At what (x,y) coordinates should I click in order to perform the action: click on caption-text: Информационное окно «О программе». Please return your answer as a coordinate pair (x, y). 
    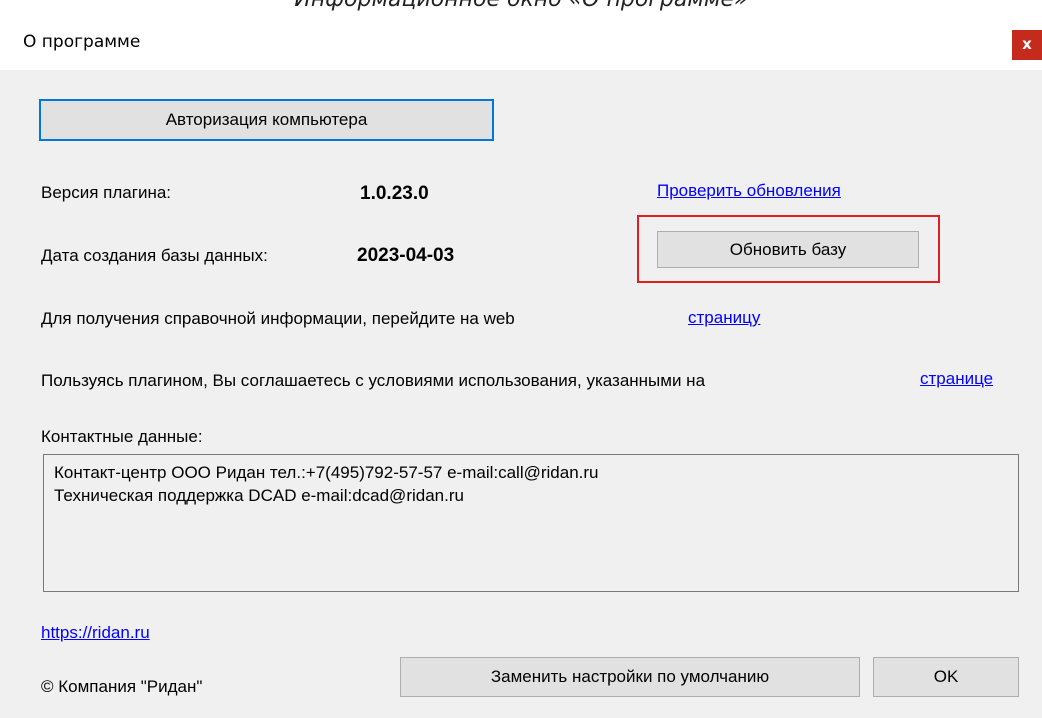
    Looking at the image, I should click on (521, 6).